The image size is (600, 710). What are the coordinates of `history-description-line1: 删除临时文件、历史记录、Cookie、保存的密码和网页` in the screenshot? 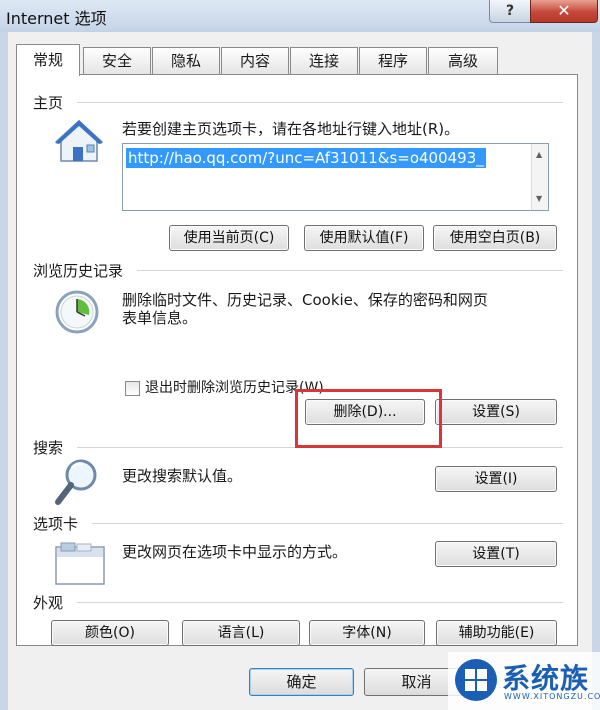 It's located at (305, 300).